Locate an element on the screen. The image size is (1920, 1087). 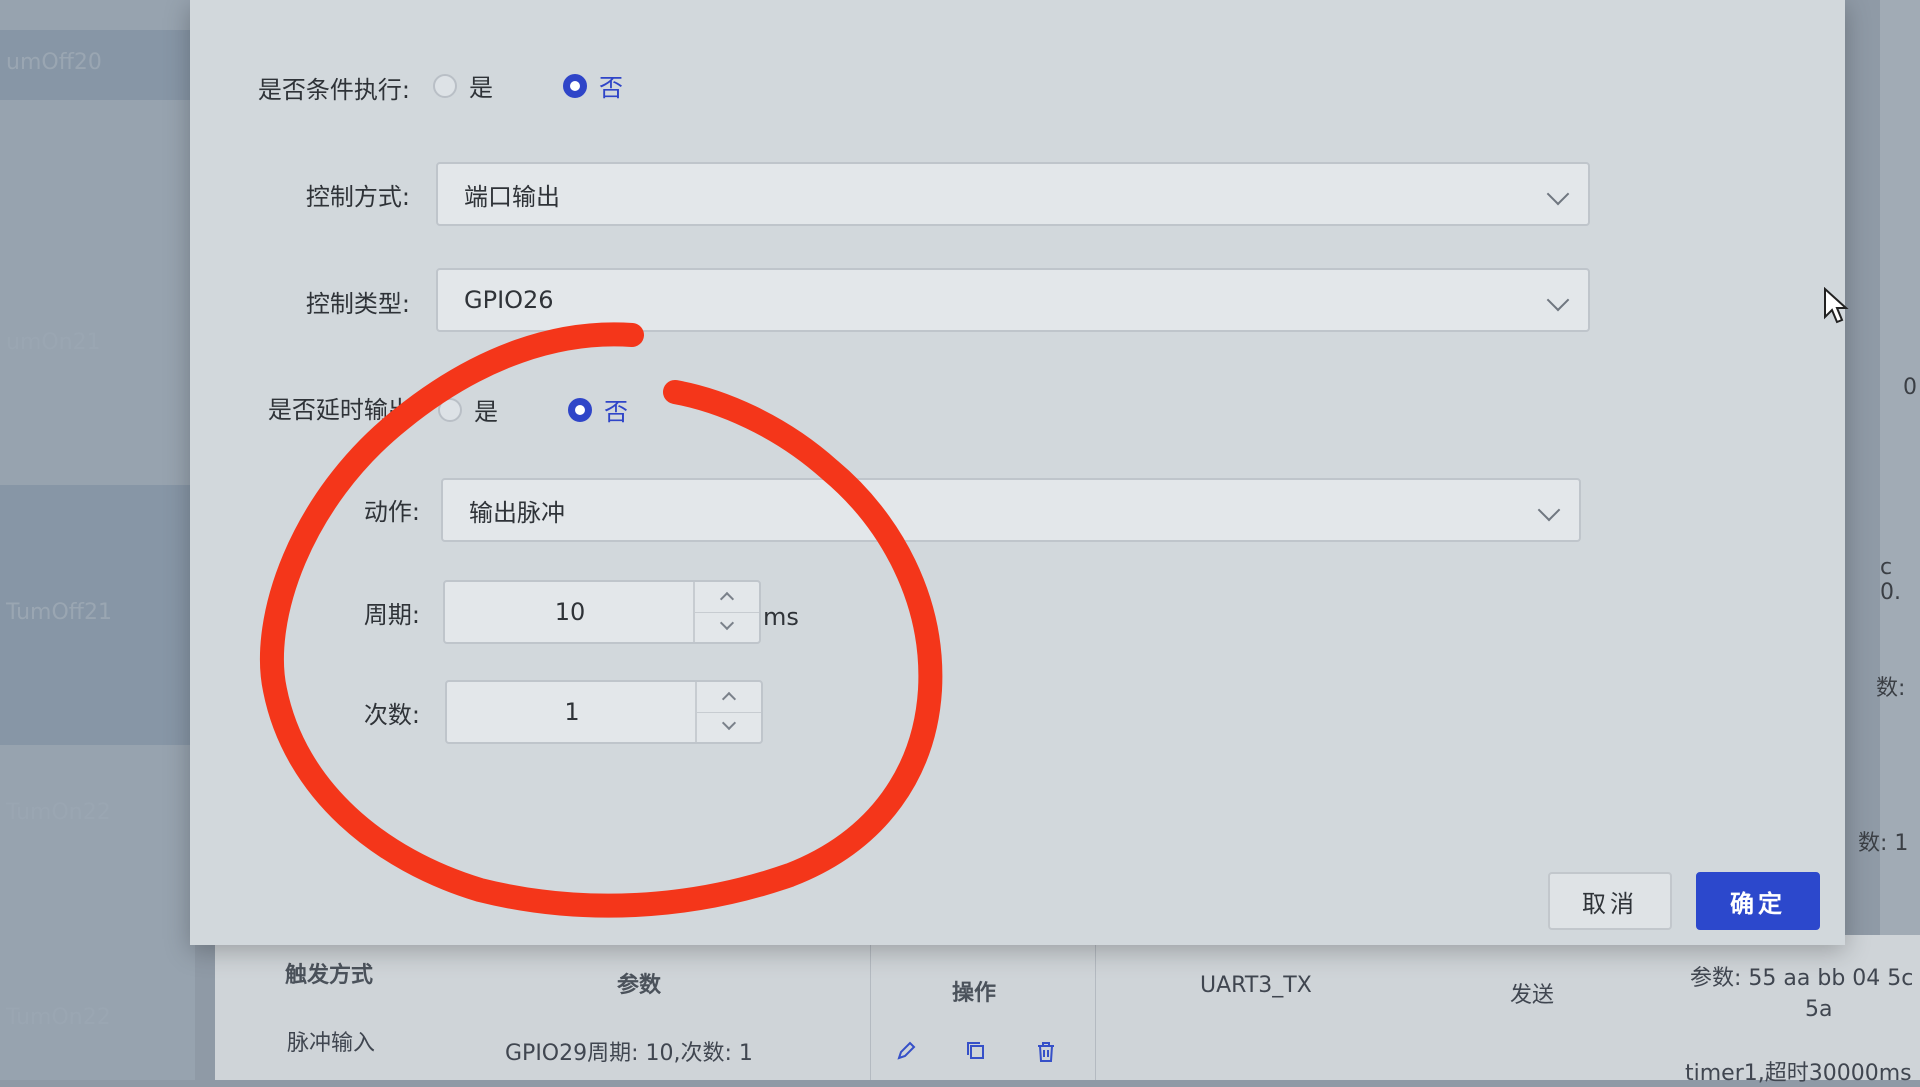
delay-output-no-radio: 否 is located at coordinates (598, 409).